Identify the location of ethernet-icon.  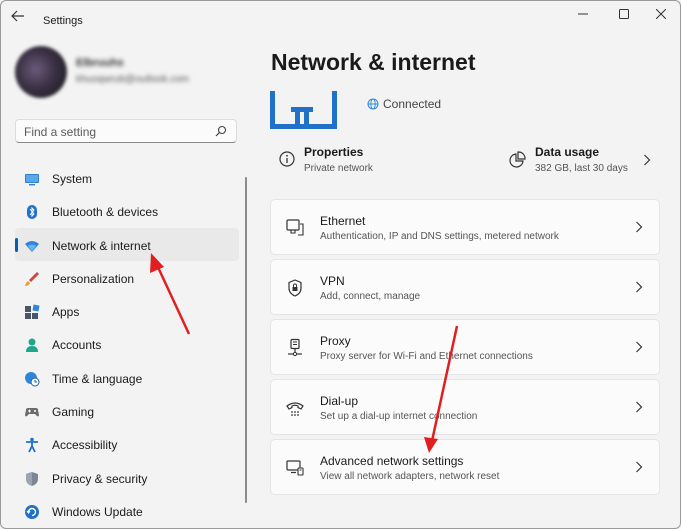
(295, 227).